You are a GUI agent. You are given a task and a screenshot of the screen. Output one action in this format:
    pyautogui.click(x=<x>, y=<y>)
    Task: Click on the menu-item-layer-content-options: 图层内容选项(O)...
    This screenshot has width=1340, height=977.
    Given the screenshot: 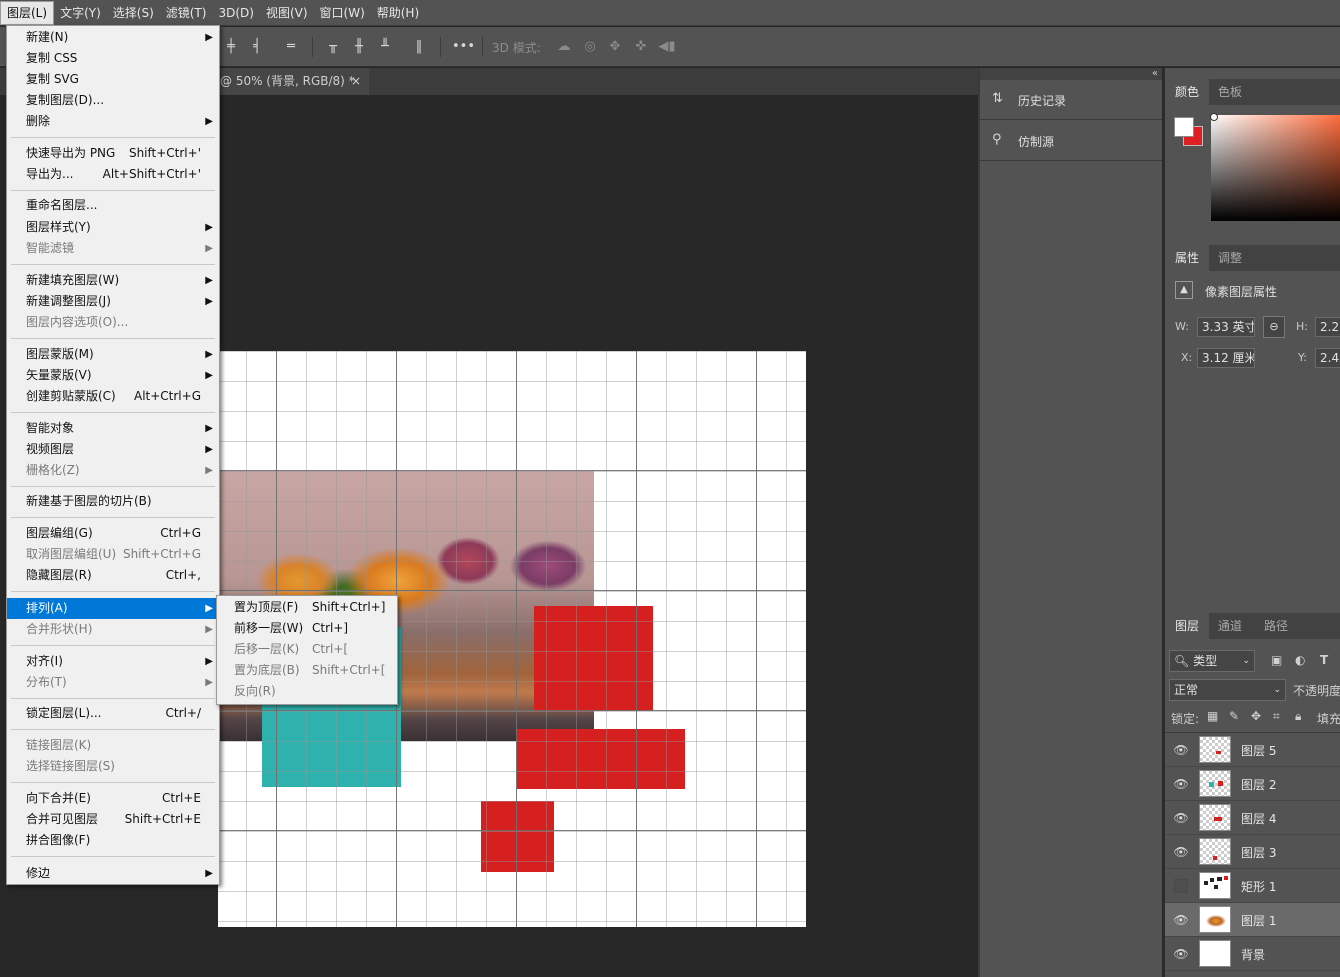 What is the action you would take?
    pyautogui.click(x=113, y=322)
    